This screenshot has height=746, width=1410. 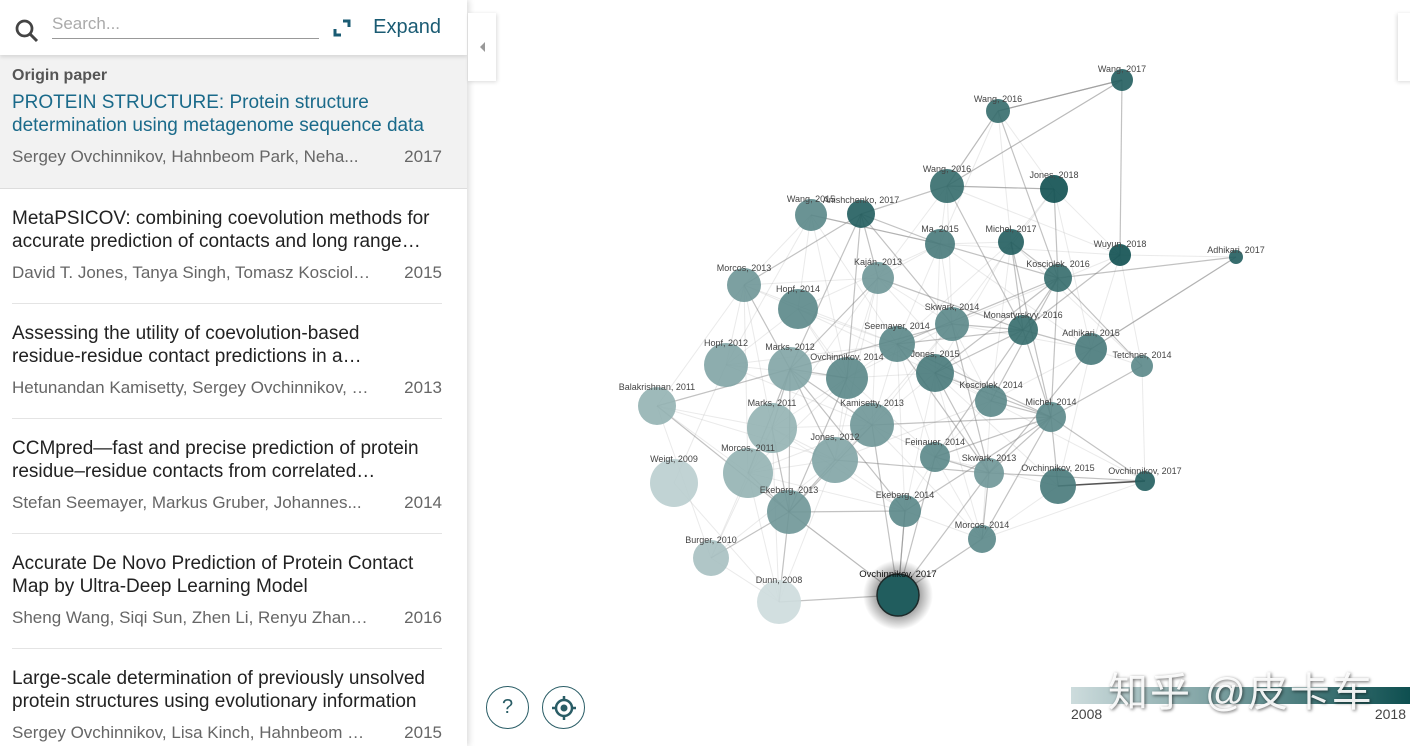 I want to click on graph-node: Wuyun, 2018, so click(x=1120, y=252).